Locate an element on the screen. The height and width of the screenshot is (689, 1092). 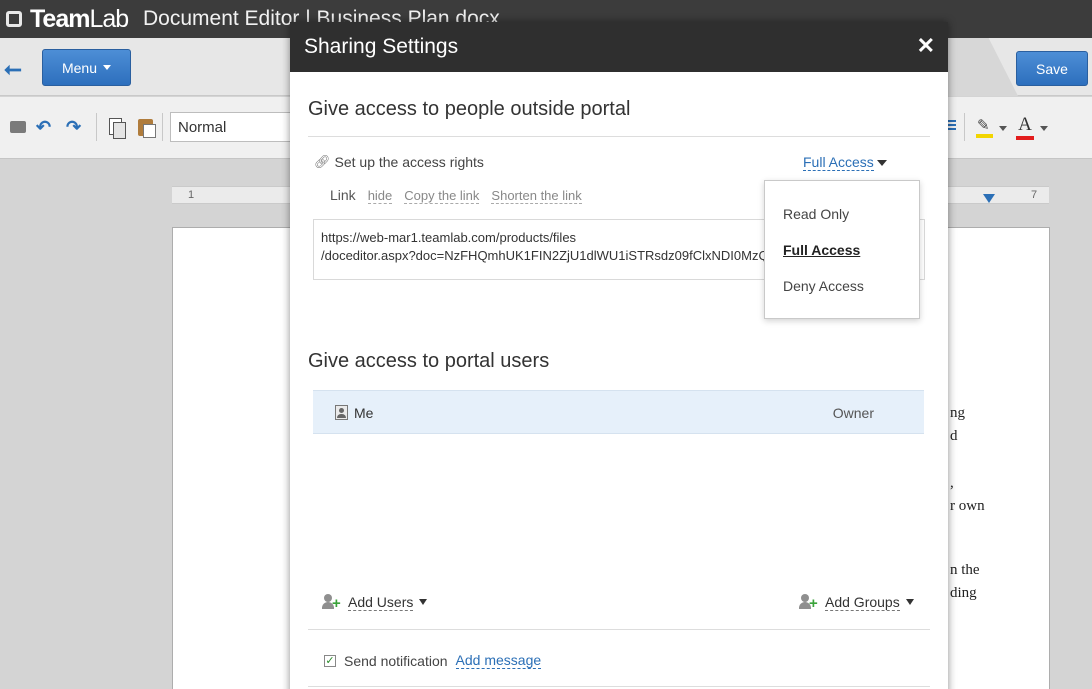
access-rights-label: Set up the access rights is located at coordinates (409, 162).